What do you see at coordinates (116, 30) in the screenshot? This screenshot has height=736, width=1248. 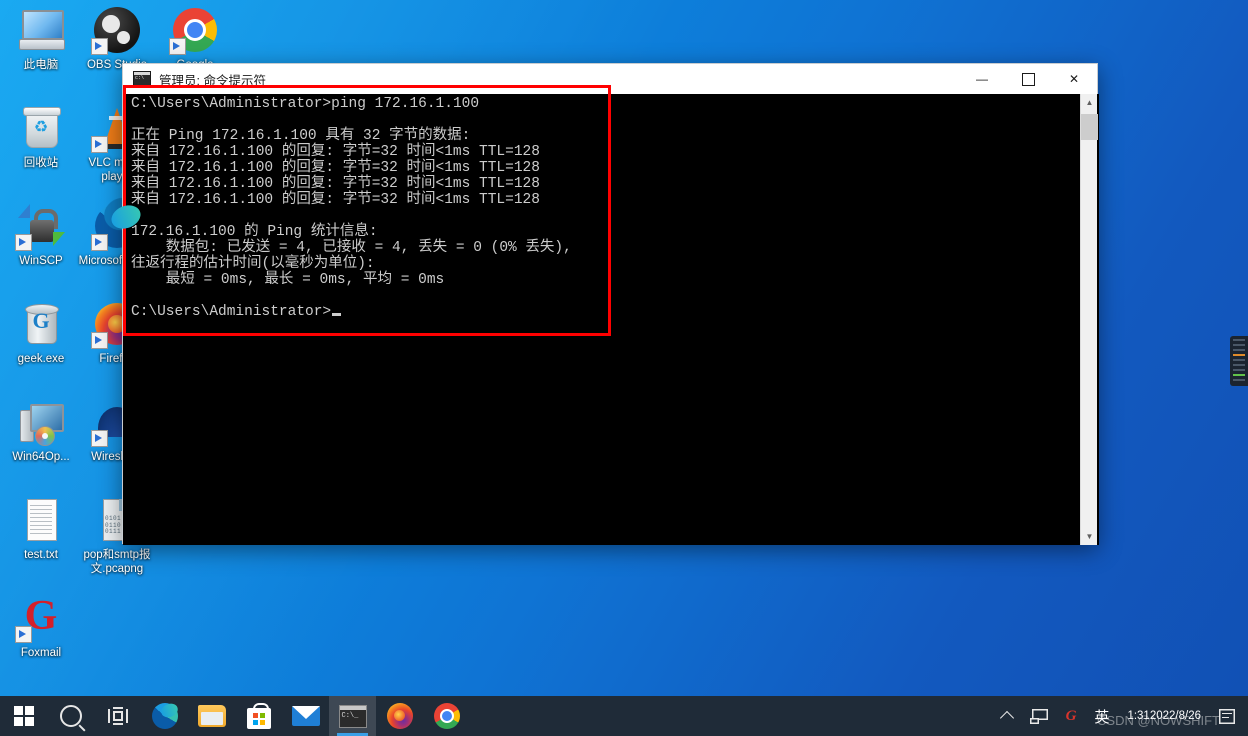 I see `obs-studio-icon` at bounding box center [116, 30].